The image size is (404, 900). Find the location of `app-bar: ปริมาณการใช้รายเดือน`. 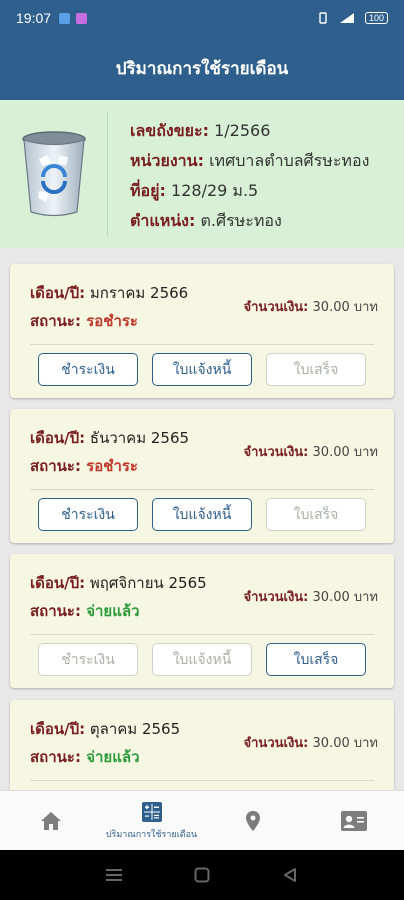

app-bar: ปริมาณการใช้รายเดือน is located at coordinates (202, 68).